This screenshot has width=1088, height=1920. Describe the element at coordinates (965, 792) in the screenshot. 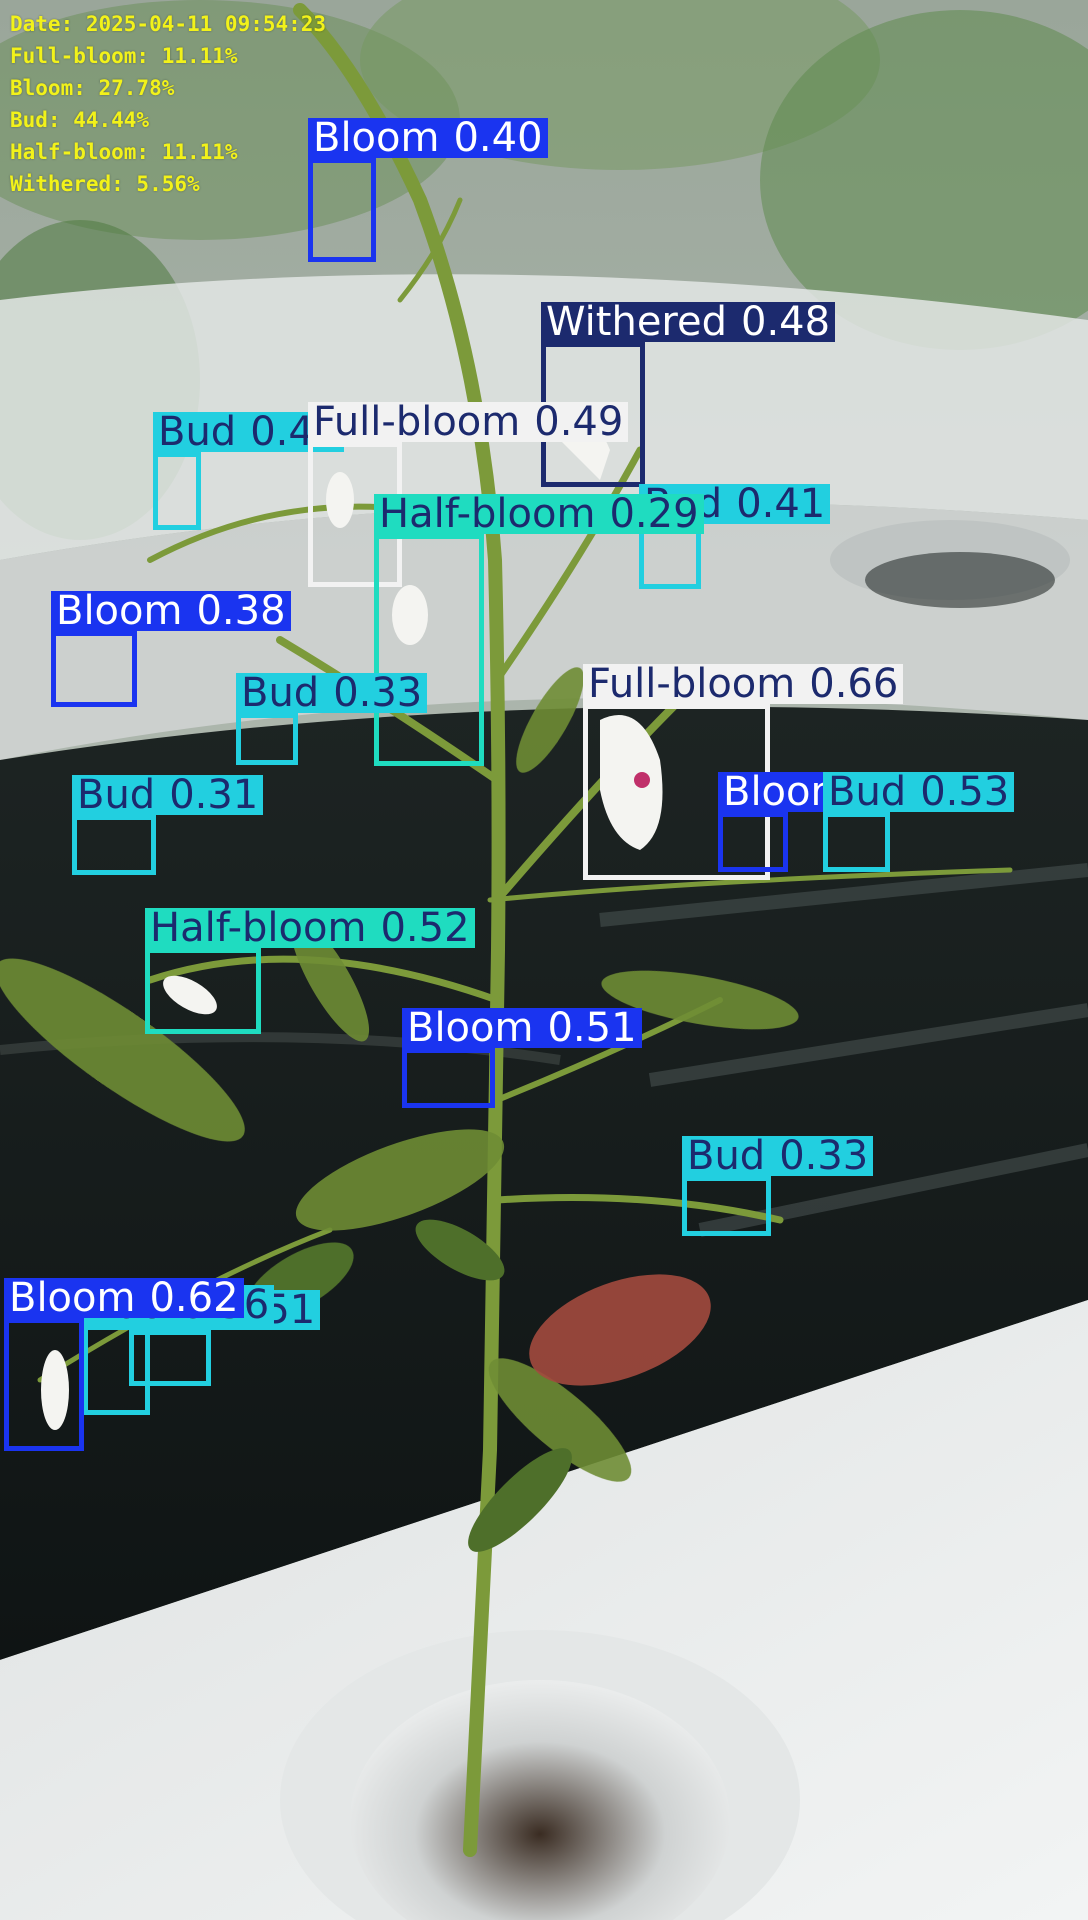

I see `detection-confidence: 0.53` at that location.